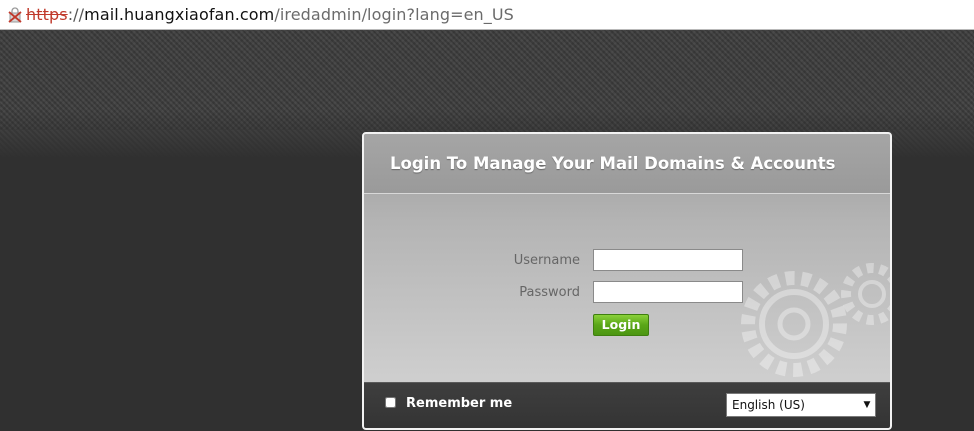 The width and height of the screenshot is (974, 431). I want to click on gear-decoration-icon, so click(815, 320).